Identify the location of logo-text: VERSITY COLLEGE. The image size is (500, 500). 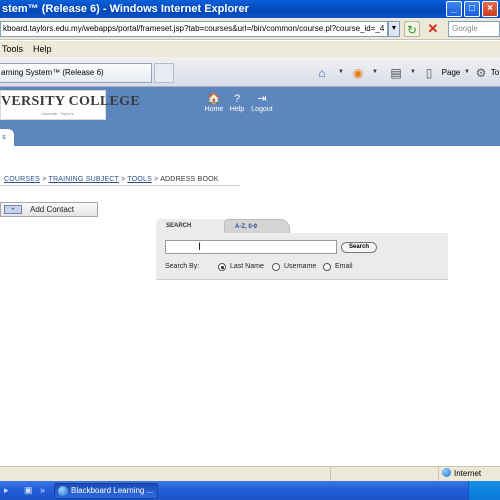
(70, 101).